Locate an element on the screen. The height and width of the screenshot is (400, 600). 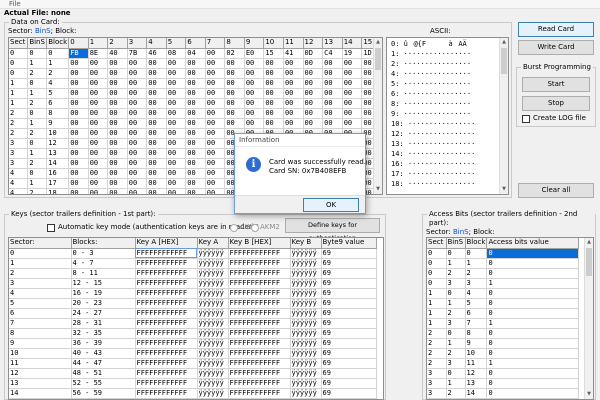
column-header: 13 is located at coordinates (332, 43).